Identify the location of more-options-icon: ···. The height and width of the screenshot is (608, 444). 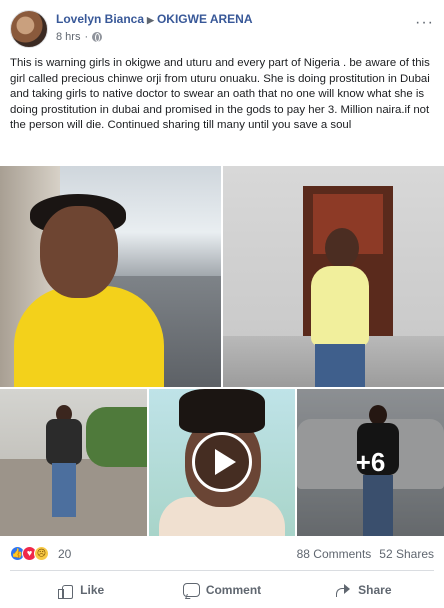
(424, 23).